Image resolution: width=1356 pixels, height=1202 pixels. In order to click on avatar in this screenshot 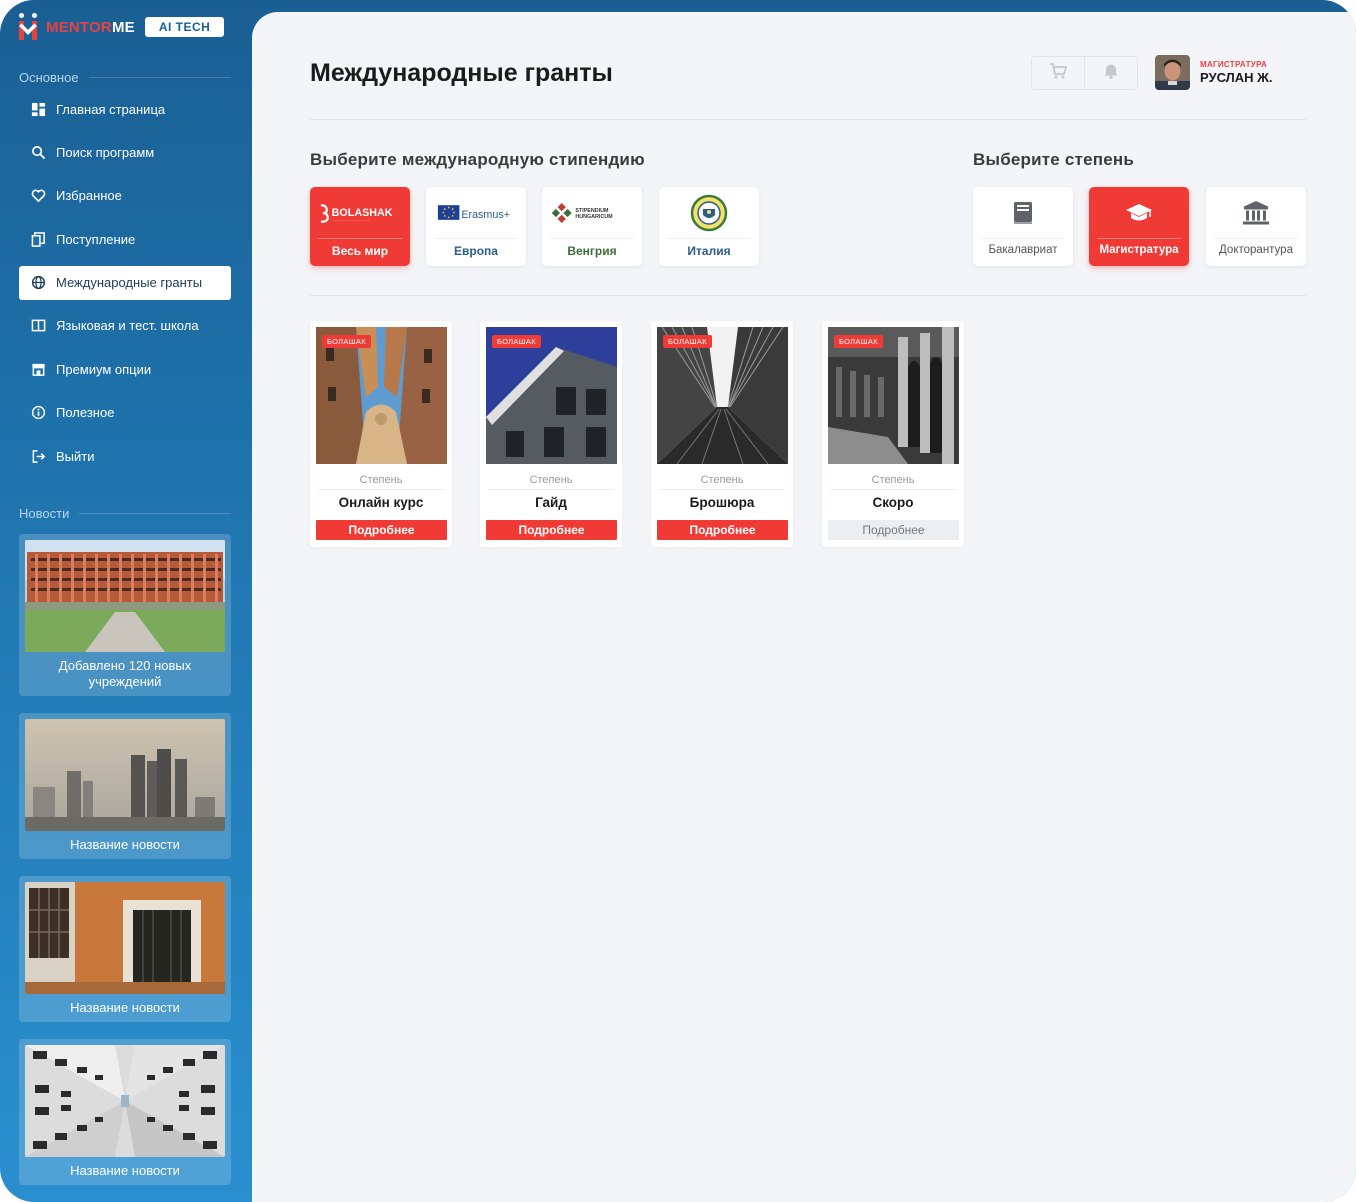, I will do `click(1172, 72)`.